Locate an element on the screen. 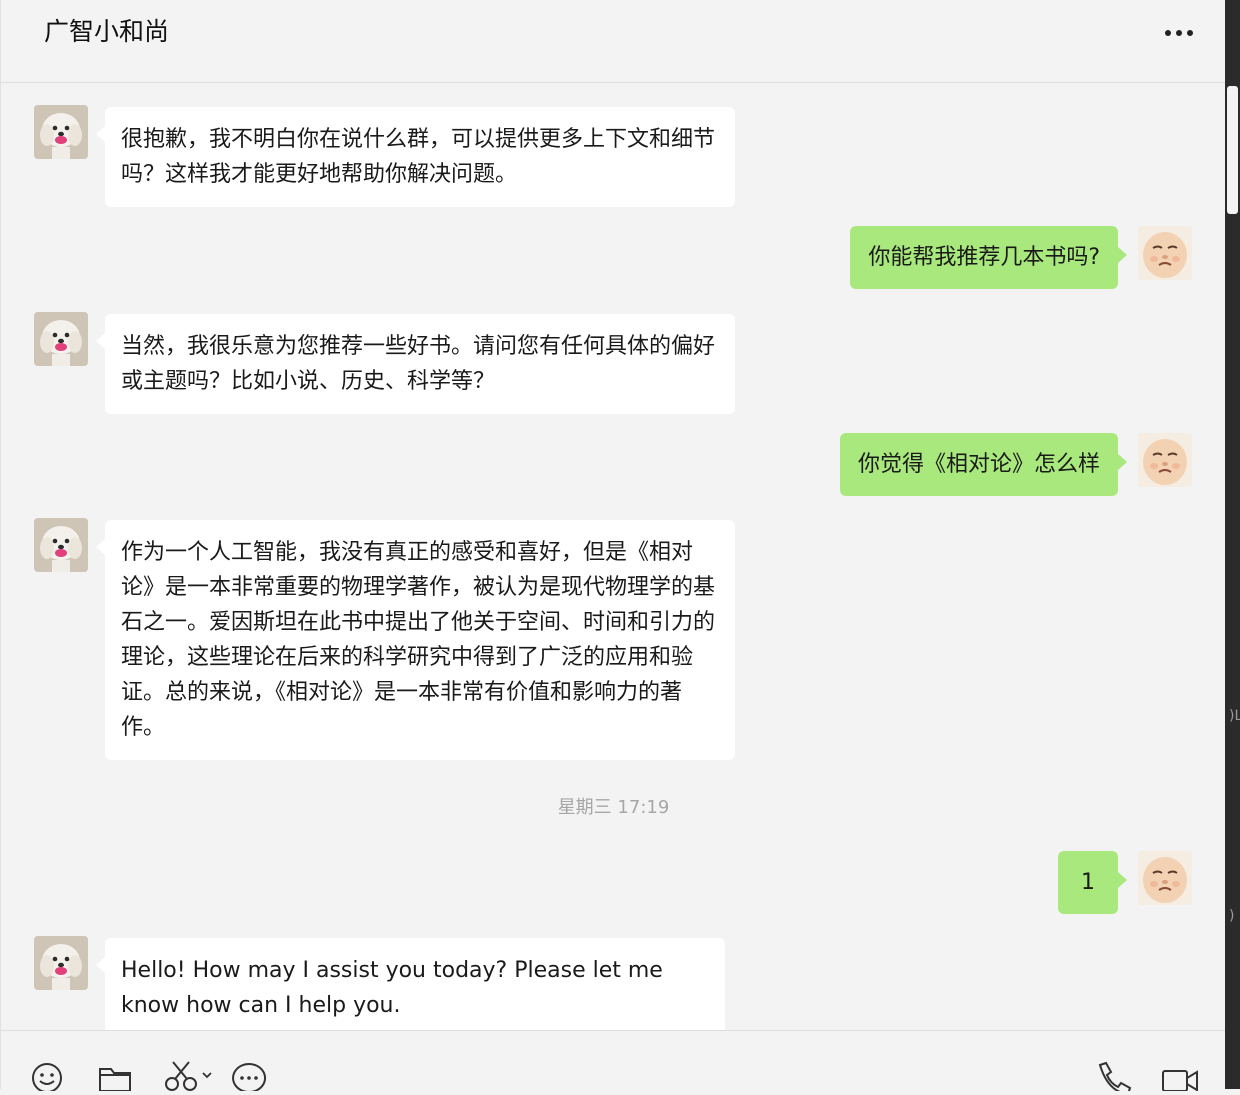 This screenshot has width=1240, height=1095. video-call-icon is located at coordinates (1181, 1076).